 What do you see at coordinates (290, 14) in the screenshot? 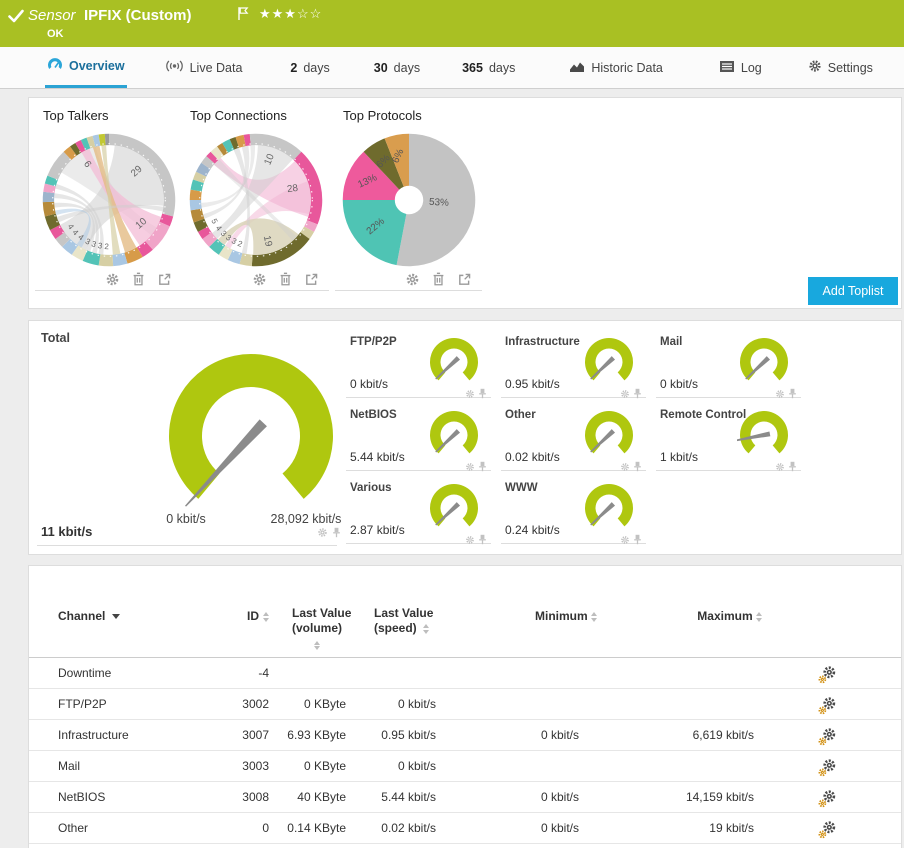
I see `rating-stars: ★★★☆☆` at bounding box center [290, 14].